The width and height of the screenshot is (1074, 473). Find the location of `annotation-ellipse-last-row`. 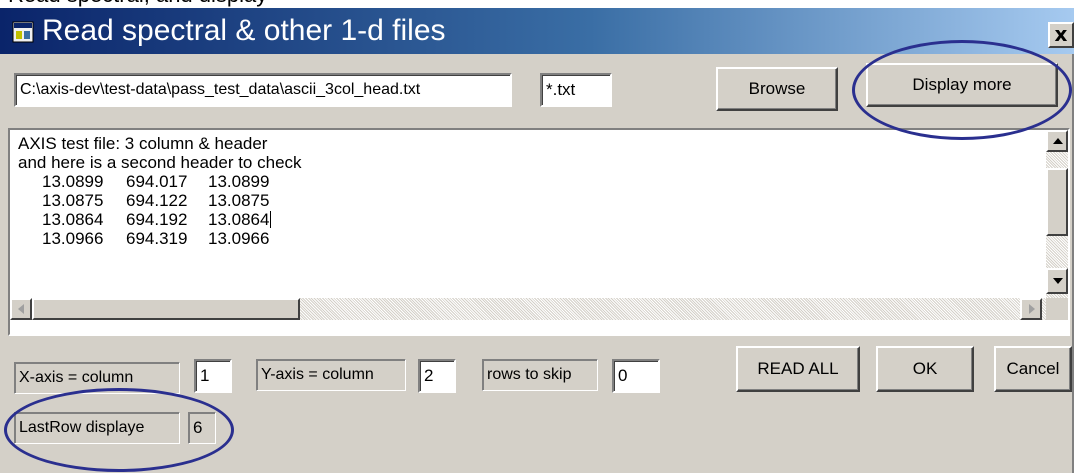

annotation-ellipse-last-row is located at coordinates (119, 430).